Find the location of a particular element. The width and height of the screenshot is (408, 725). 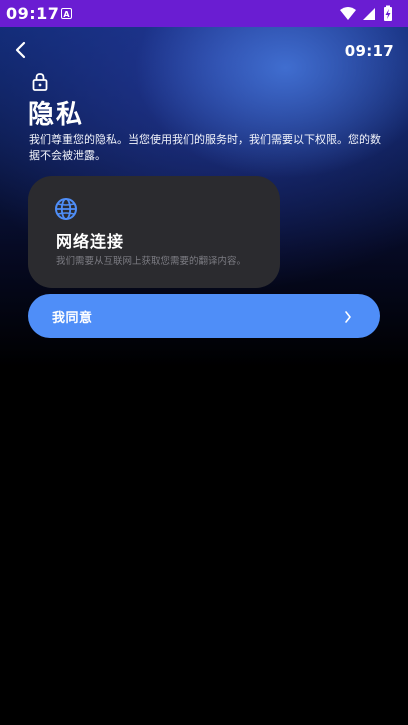

chevron-left-icon is located at coordinates (21, 50).